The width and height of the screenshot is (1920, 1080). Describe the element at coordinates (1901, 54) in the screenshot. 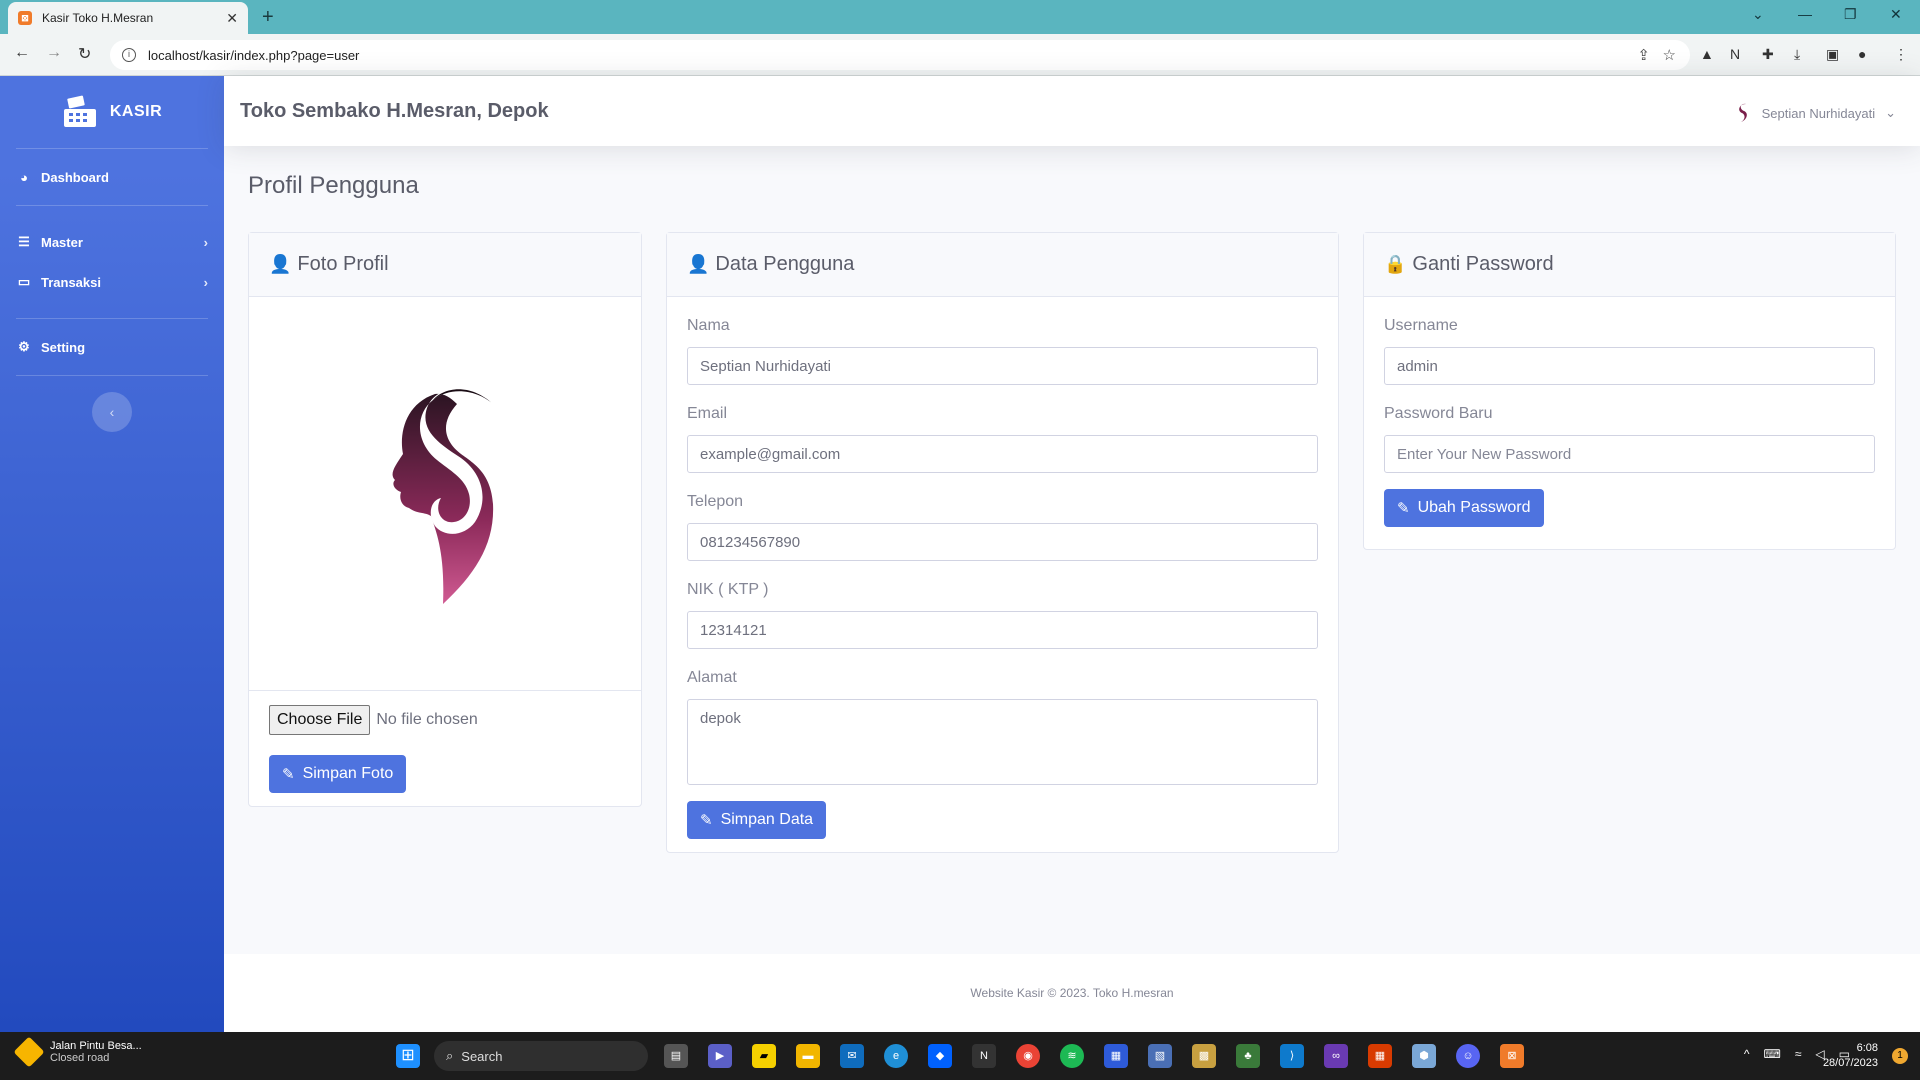

I see `menu-icon: ⋮` at that location.